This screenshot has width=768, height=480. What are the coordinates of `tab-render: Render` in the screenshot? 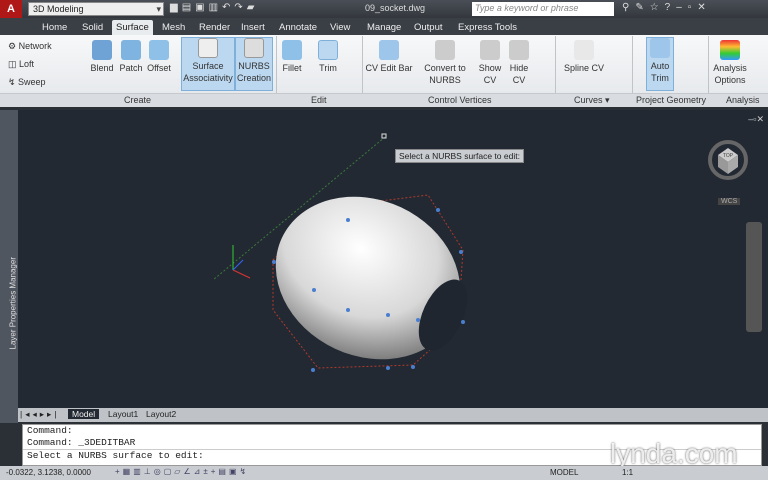 It's located at (214, 27).